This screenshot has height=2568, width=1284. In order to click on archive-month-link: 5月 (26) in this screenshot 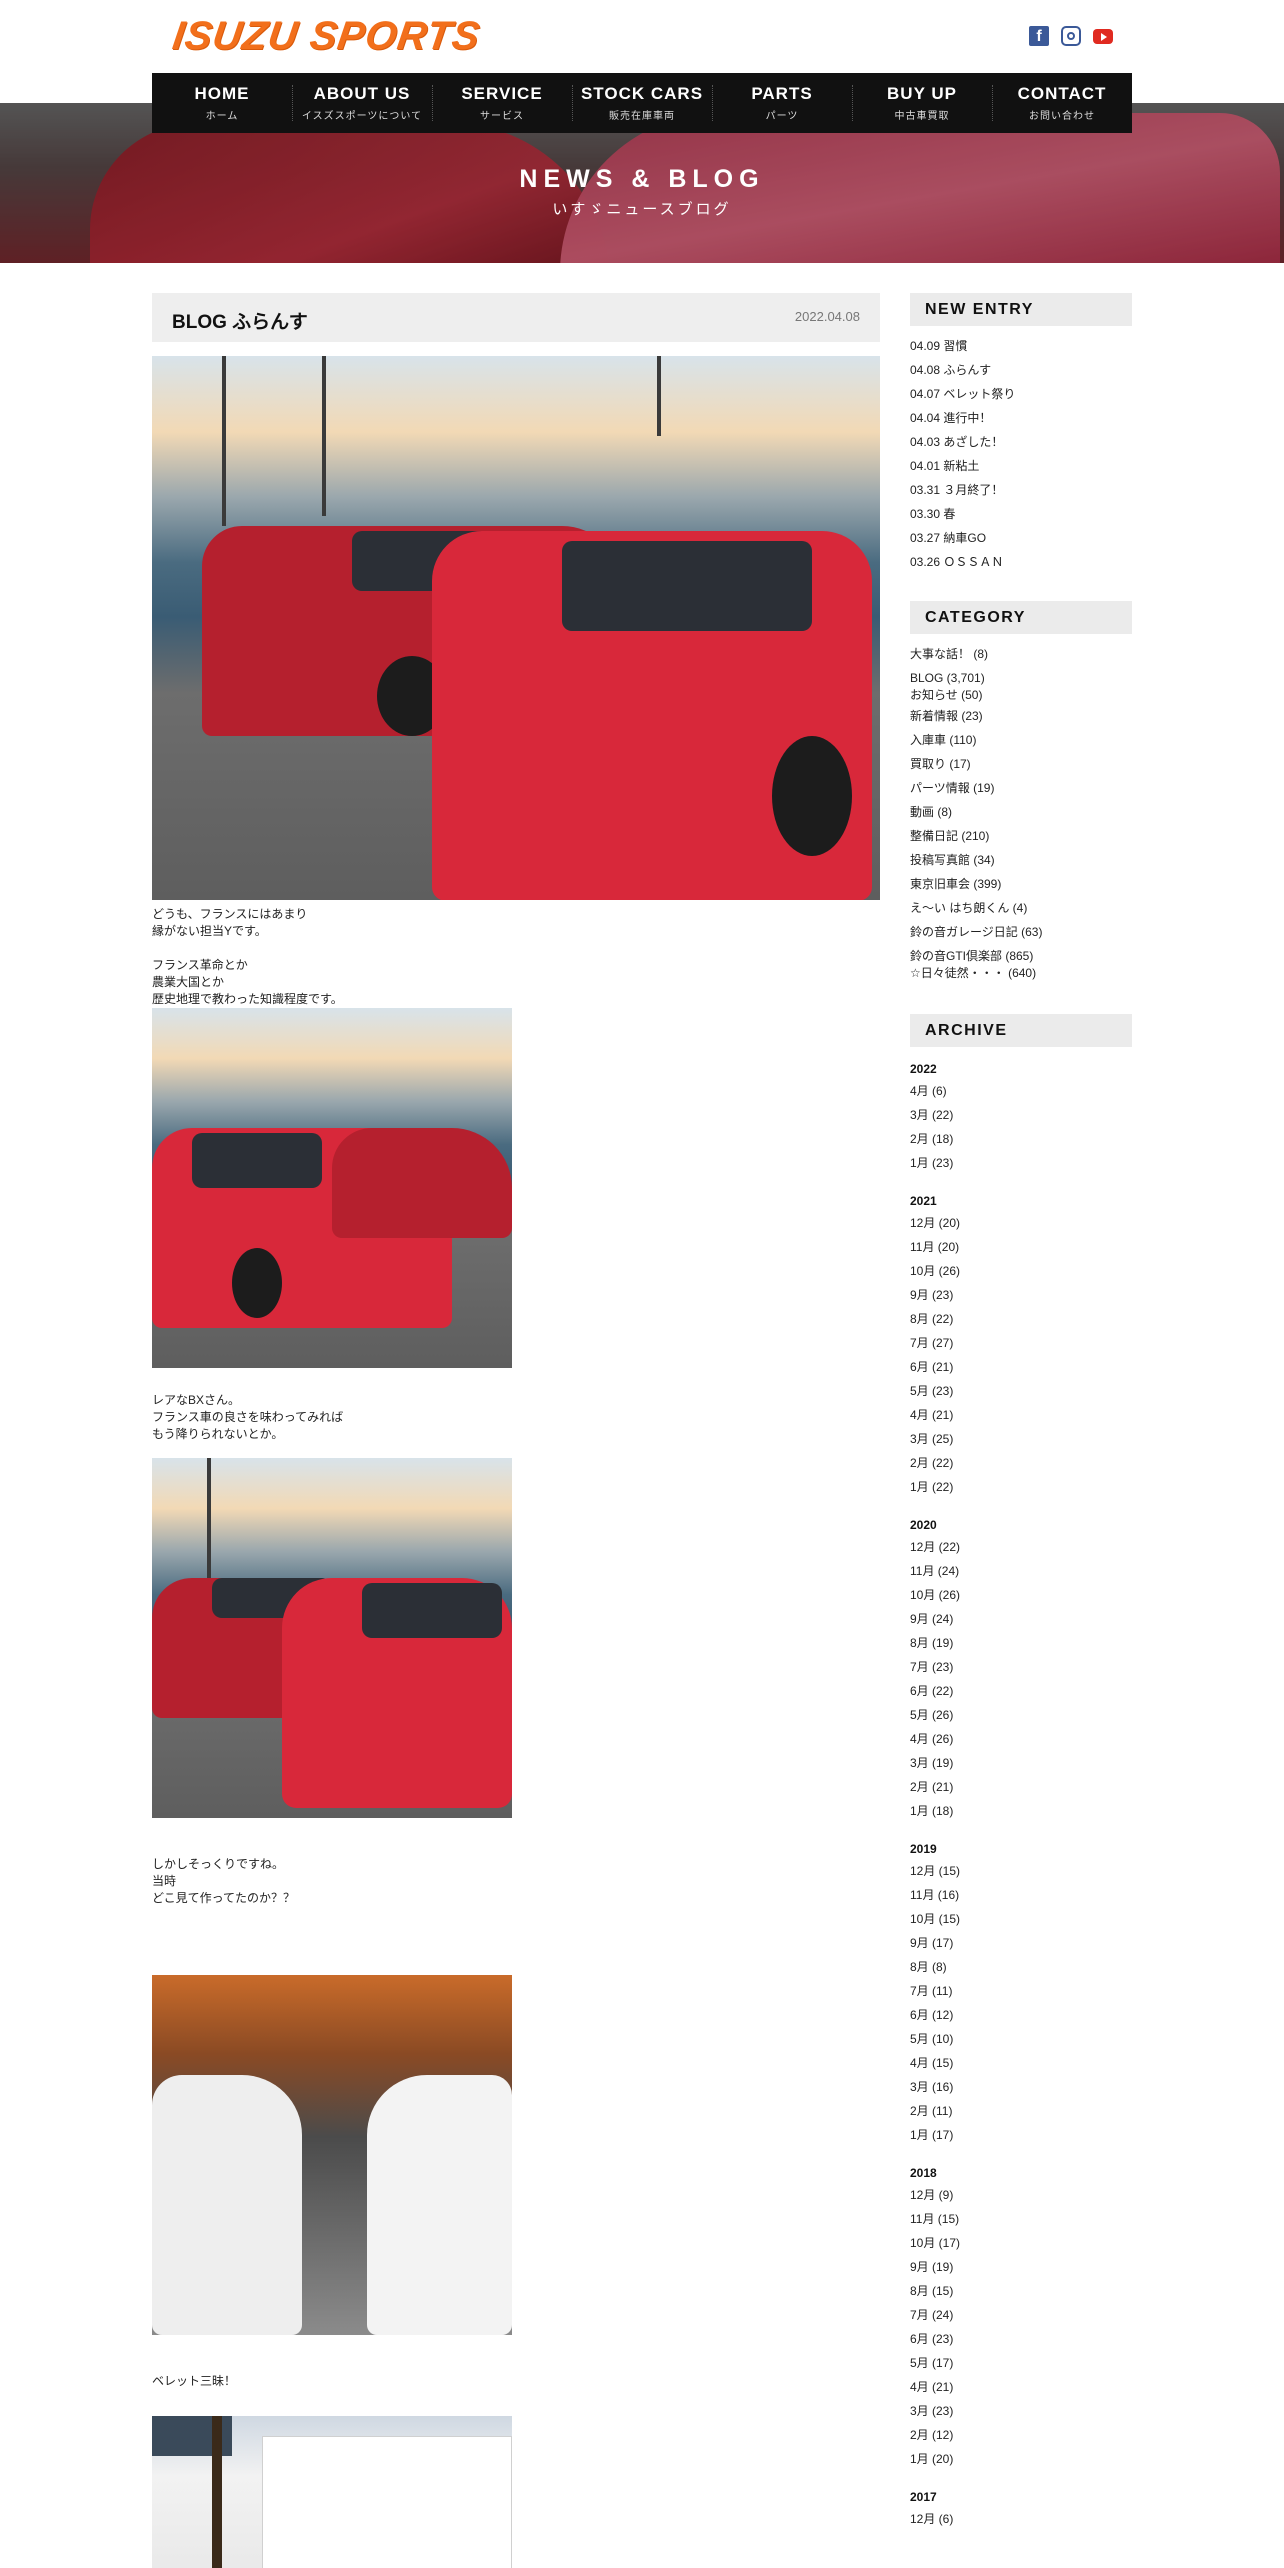, I will do `click(1021, 1720)`.